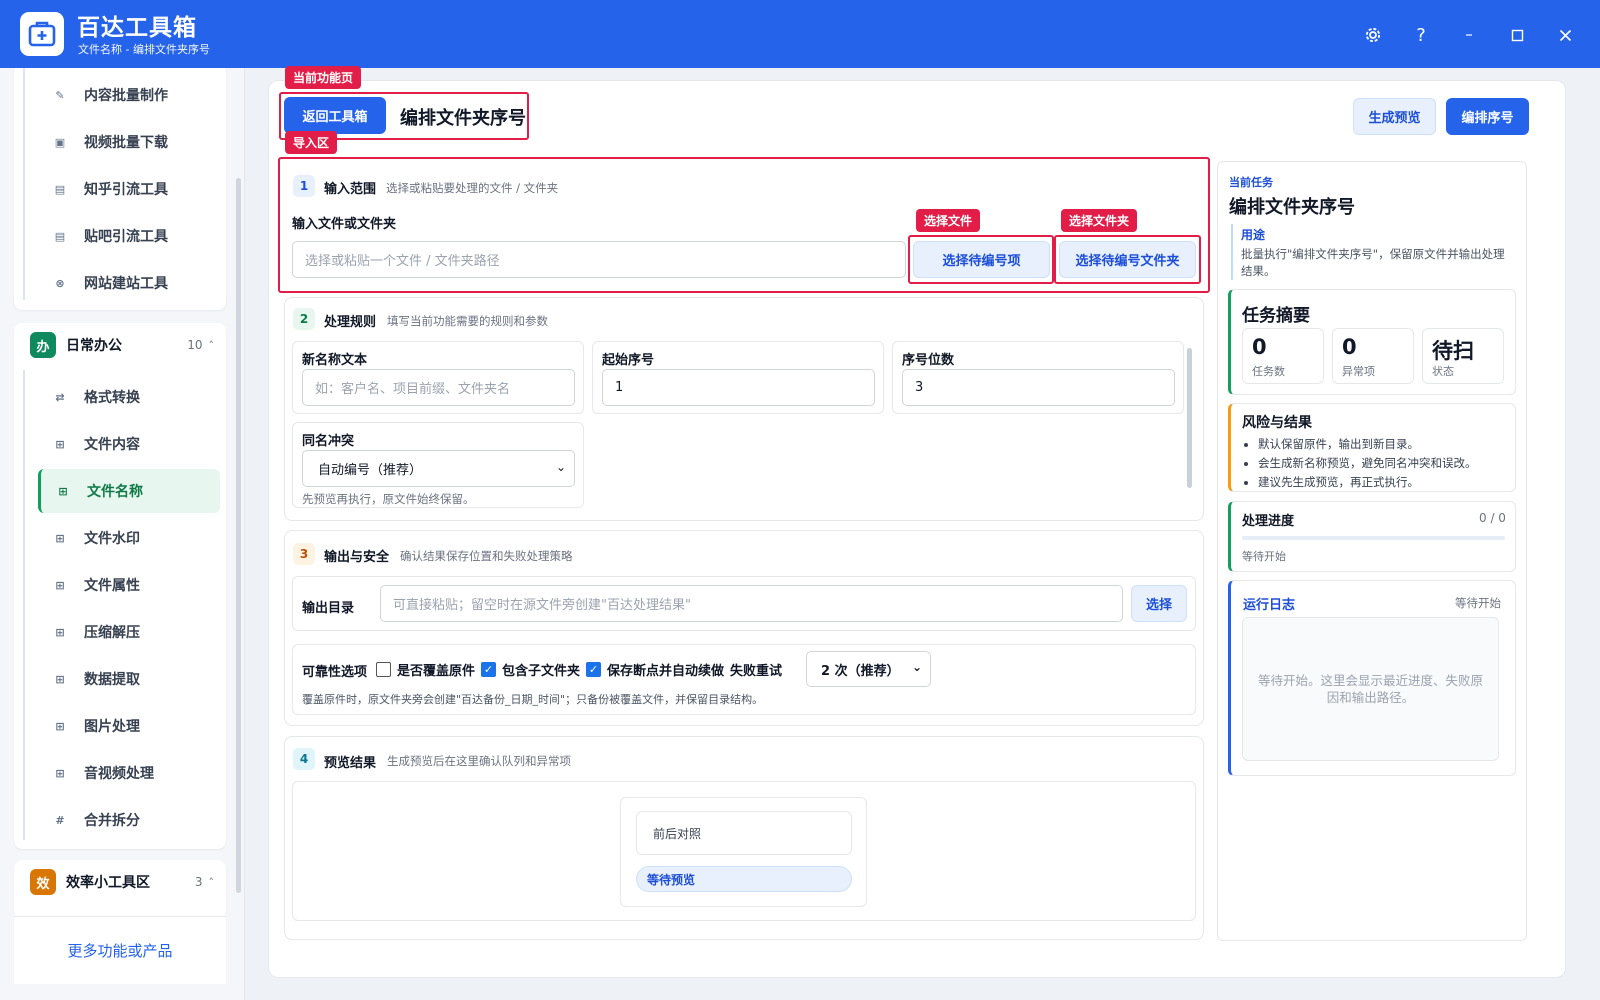 The height and width of the screenshot is (1000, 1600). I want to click on section-number-4: 4, so click(304, 759).